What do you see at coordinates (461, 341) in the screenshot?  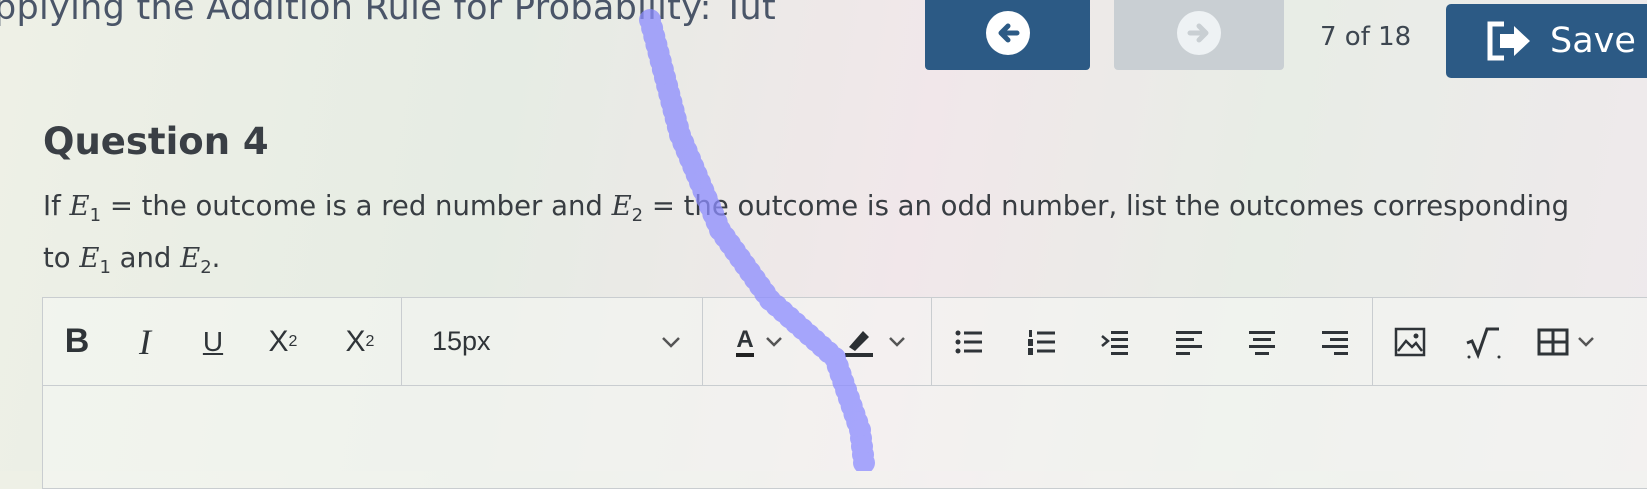 I see `font-size-value: 15px` at bounding box center [461, 341].